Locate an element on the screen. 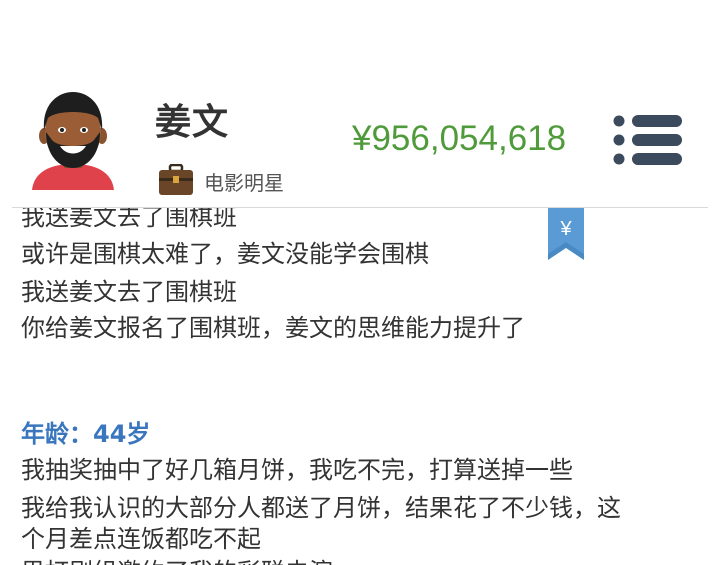 The image size is (720, 565). briefcase-icon is located at coordinates (176, 179).